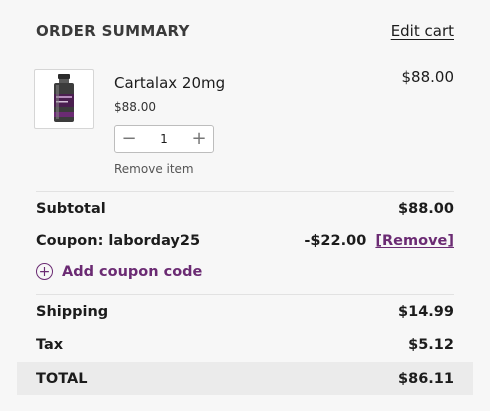  Describe the element at coordinates (426, 312) in the screenshot. I see `shipping-value: $14.99` at that location.